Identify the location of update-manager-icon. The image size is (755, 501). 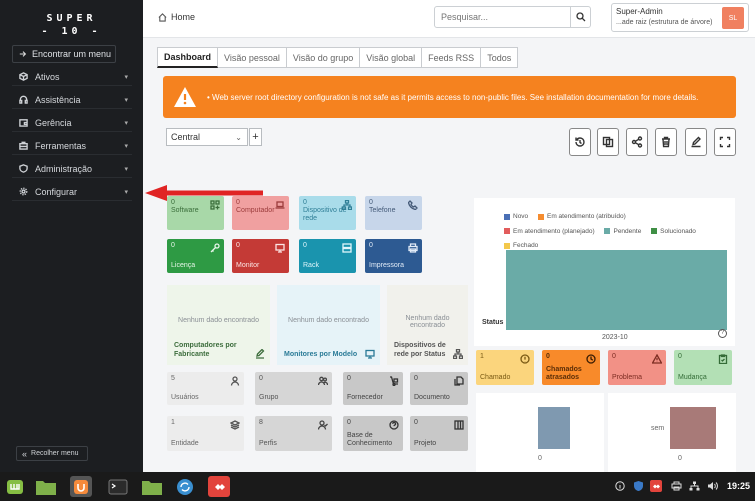
(185, 486).